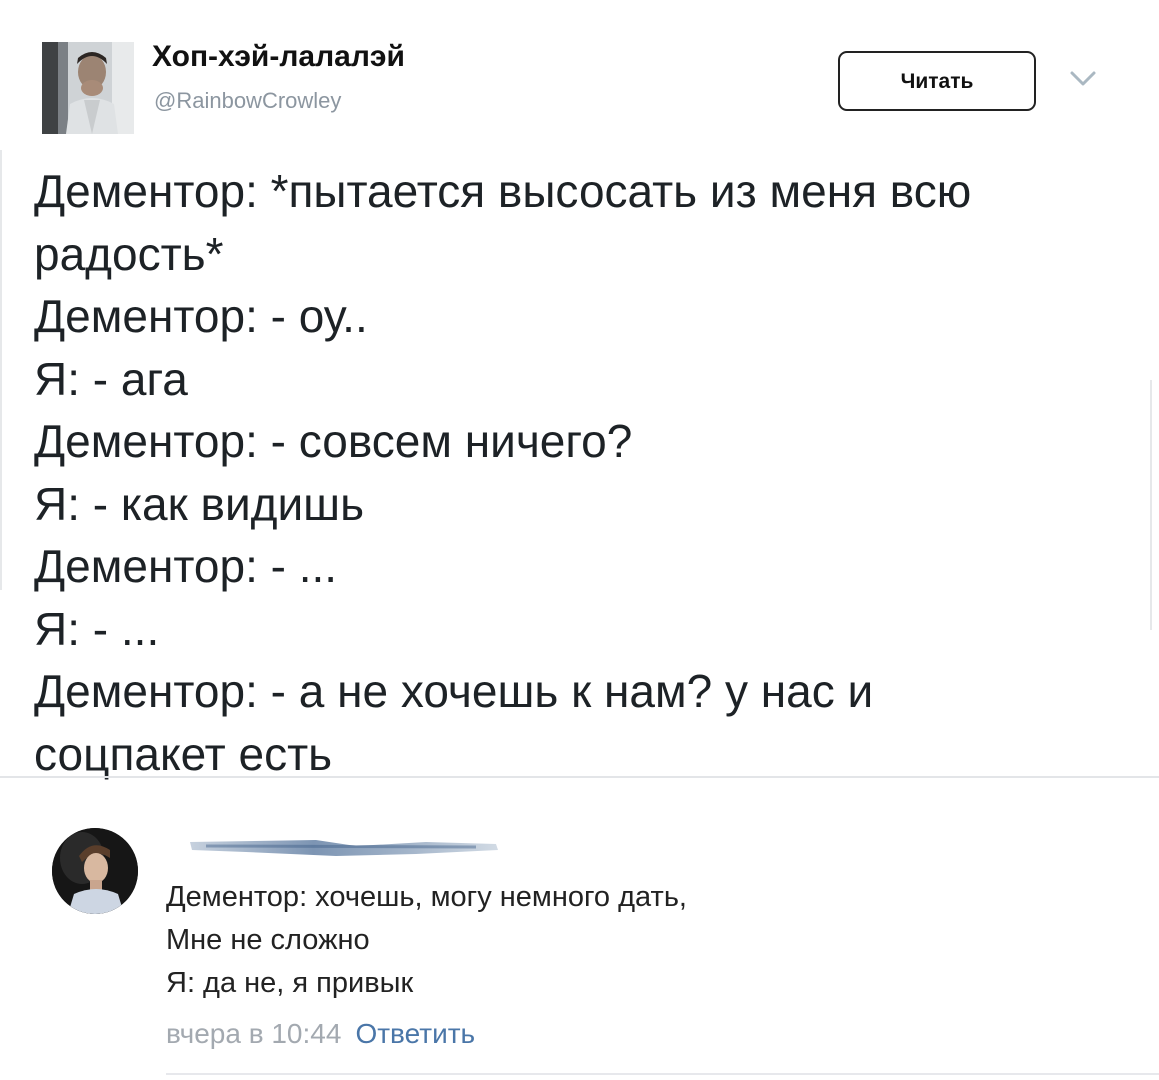  Describe the element at coordinates (579, 777) in the screenshot. I see `section-divider` at that location.